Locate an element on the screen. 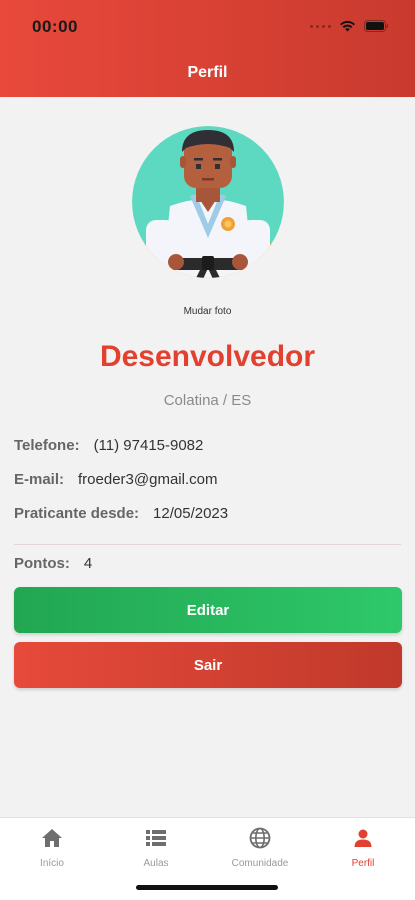  edit-button: Editar is located at coordinates (208, 610).